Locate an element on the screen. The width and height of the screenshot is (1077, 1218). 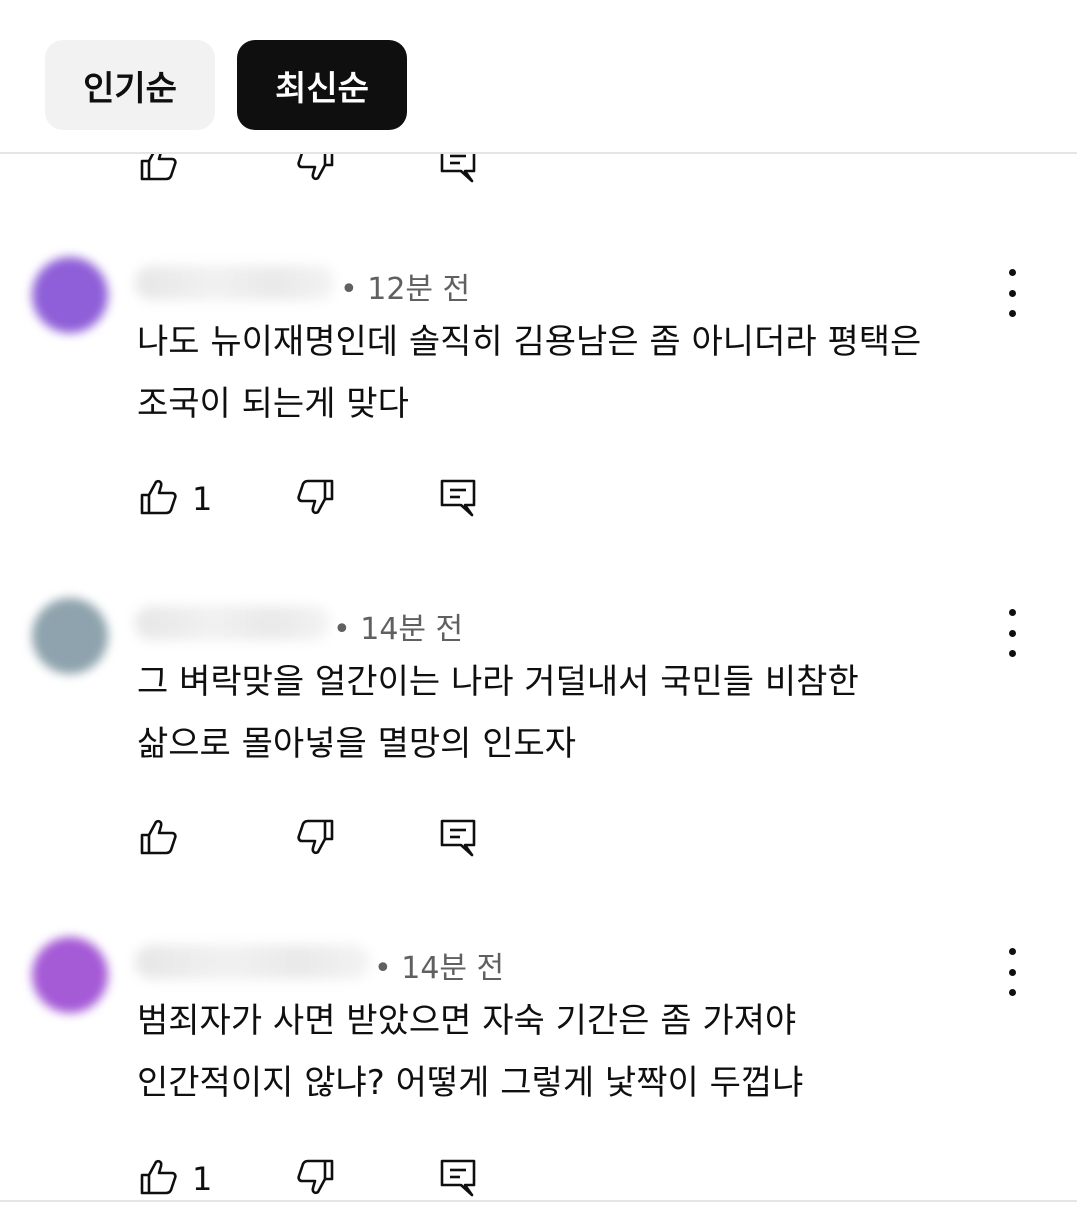
sort-newest-chip: 최신순 is located at coordinates (322, 85).